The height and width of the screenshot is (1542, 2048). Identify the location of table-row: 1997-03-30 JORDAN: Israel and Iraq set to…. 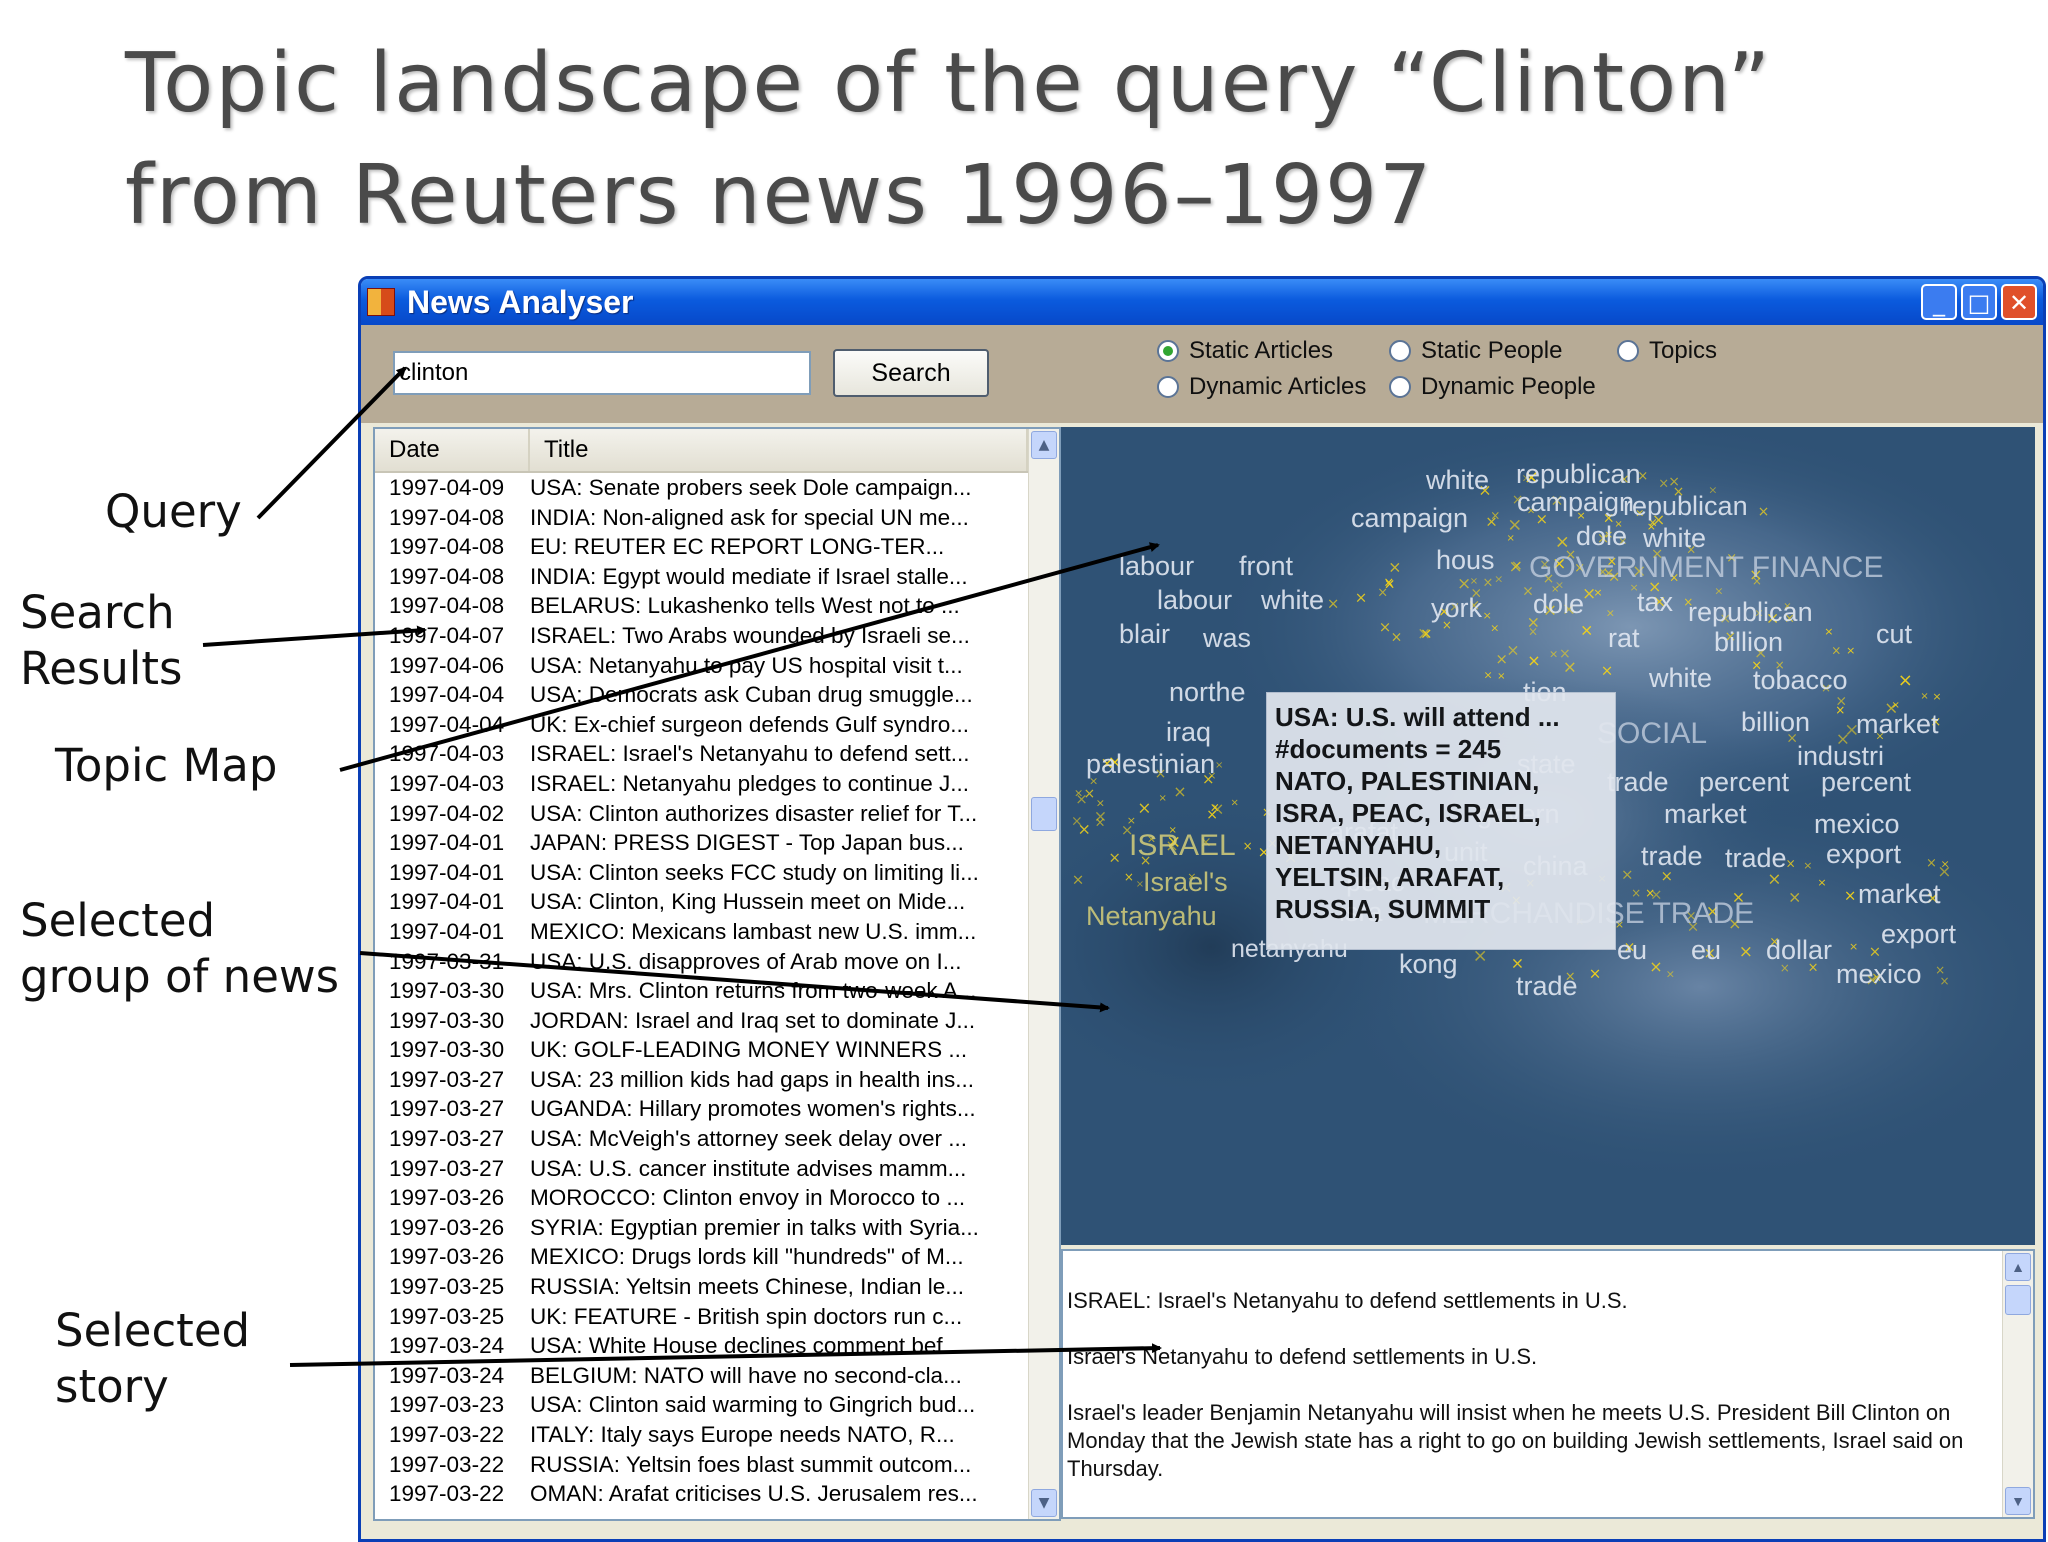
(717, 1021).